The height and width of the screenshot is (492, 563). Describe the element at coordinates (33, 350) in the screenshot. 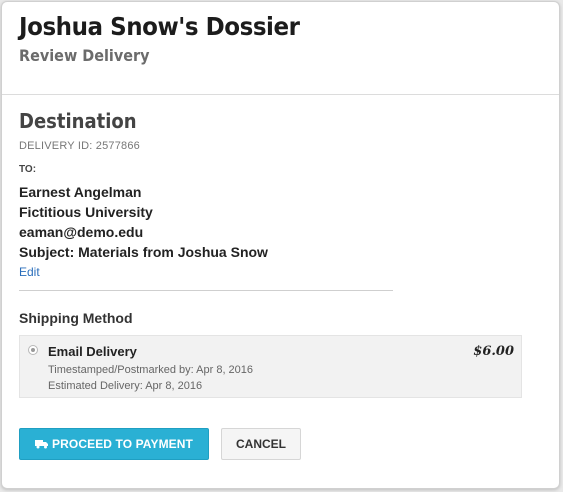

I see `shipping-option-radio` at that location.